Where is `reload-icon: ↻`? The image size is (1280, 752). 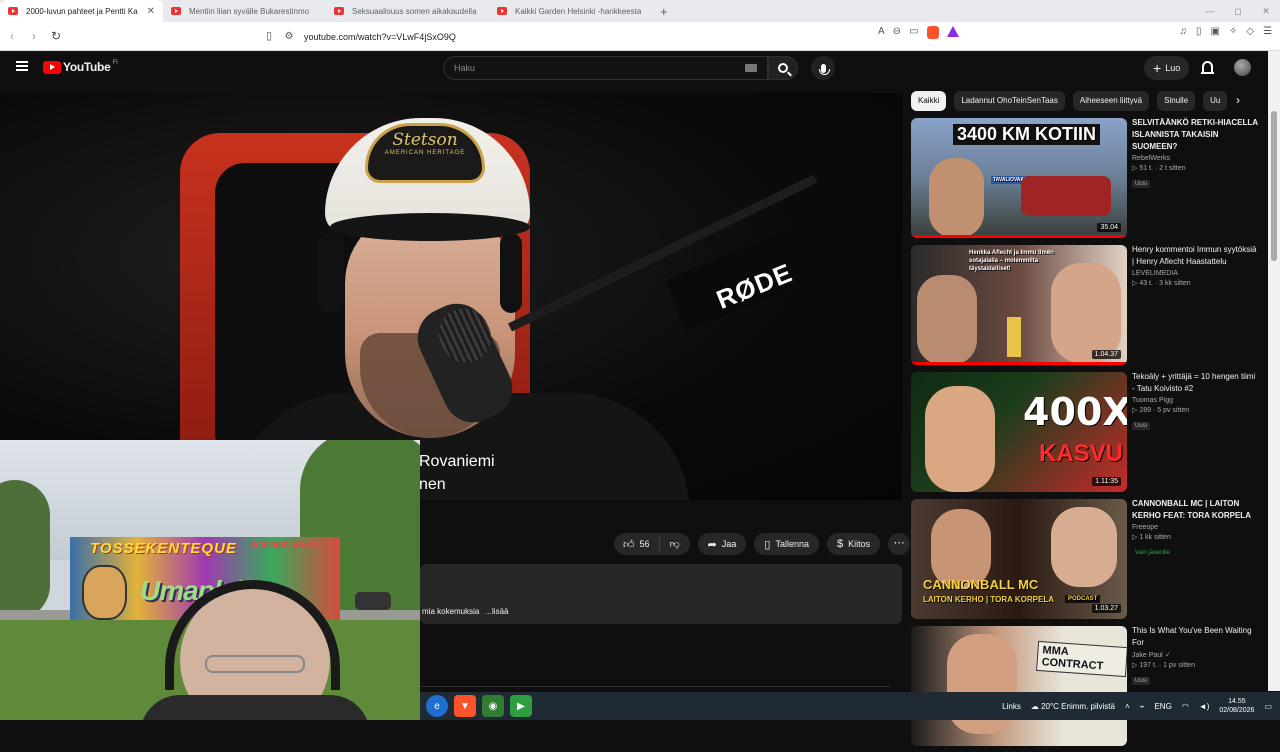 reload-icon: ↻ is located at coordinates (56, 36).